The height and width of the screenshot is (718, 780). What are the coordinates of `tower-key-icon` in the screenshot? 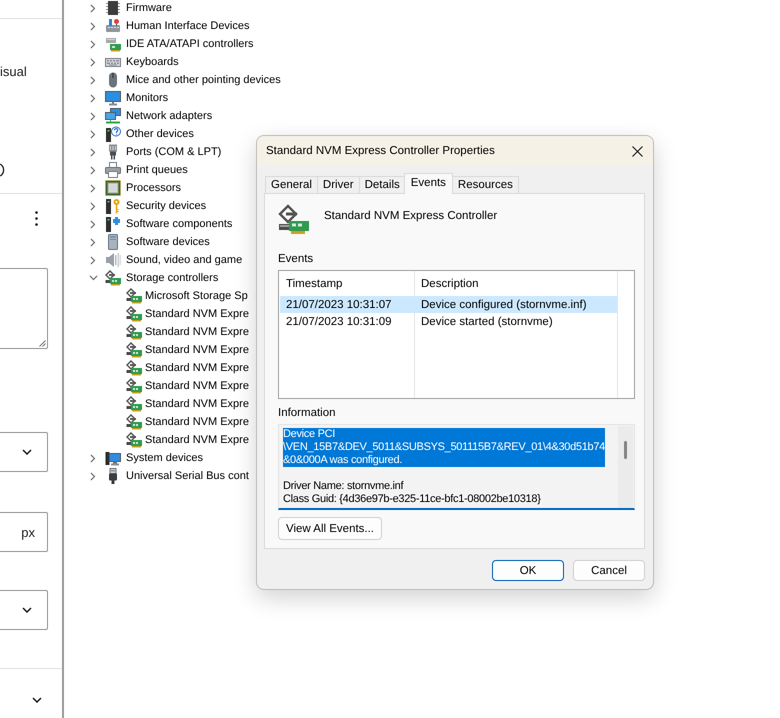 It's located at (113, 206).